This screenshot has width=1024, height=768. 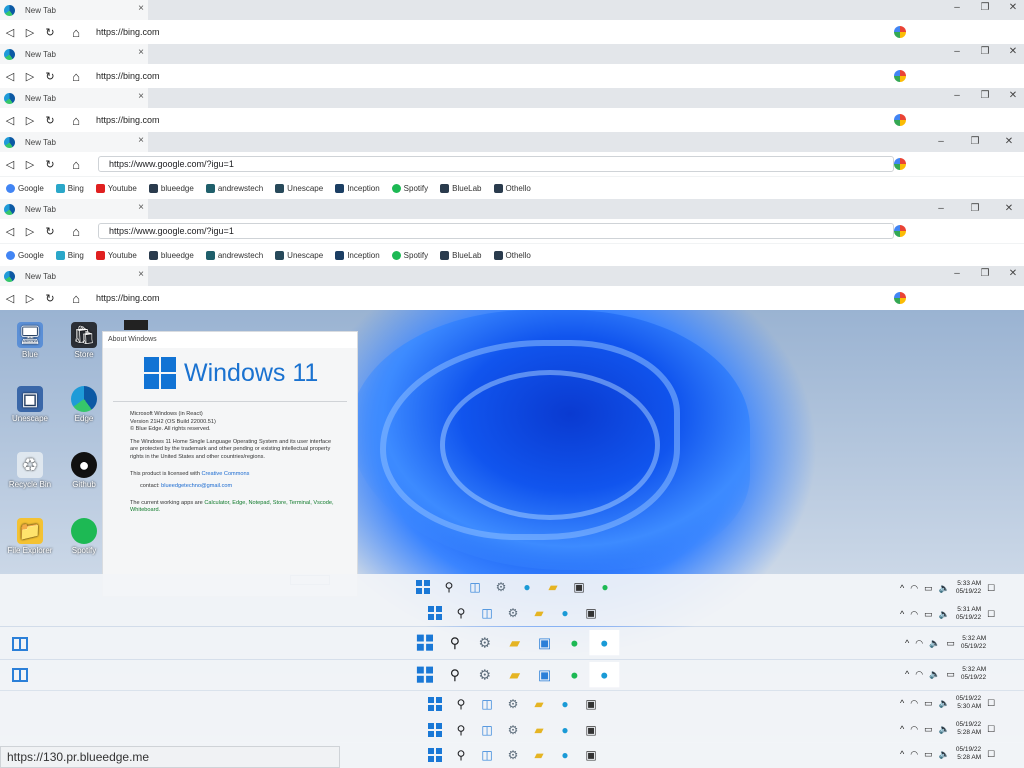 What do you see at coordinates (968, 614) in the screenshot?
I see `clock: 5:31 AM 05/19/22` at bounding box center [968, 614].